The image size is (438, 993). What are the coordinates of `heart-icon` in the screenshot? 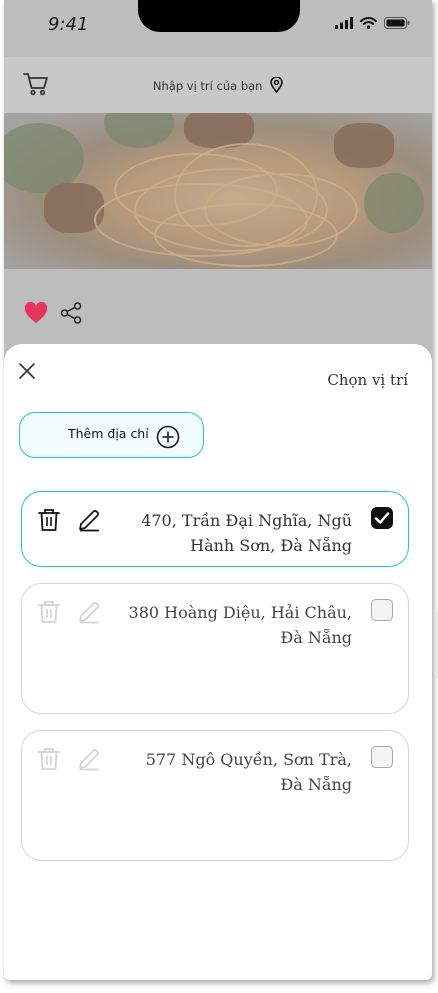 It's located at (36, 313).